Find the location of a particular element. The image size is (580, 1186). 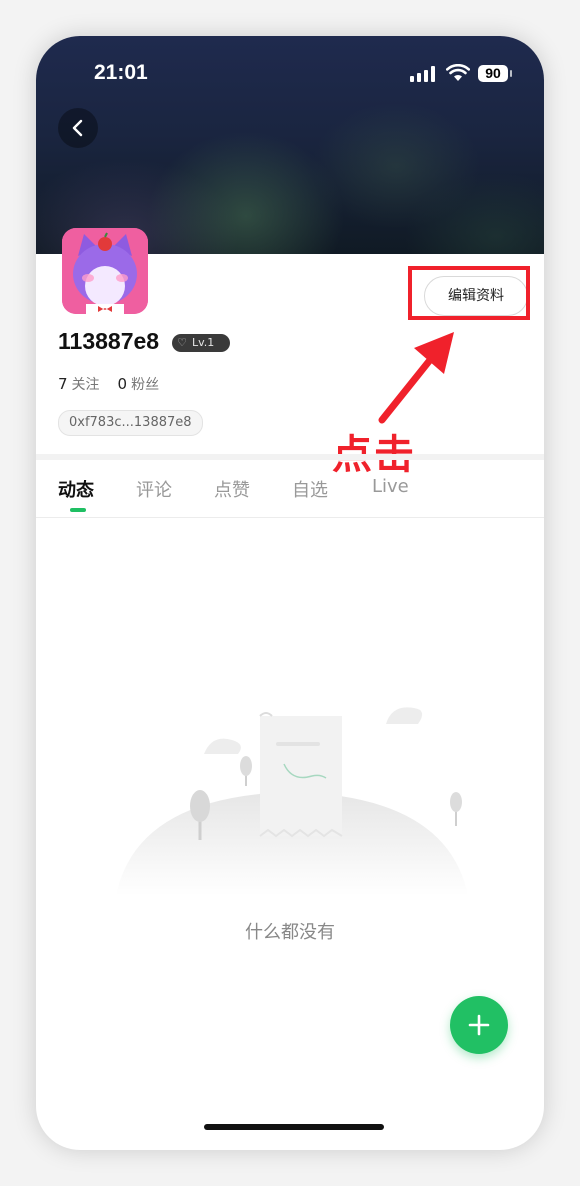

following-count: 7 is located at coordinates (63, 384).